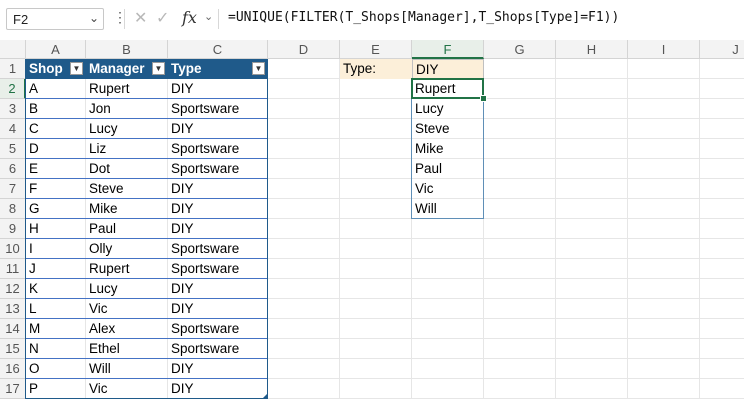  What do you see at coordinates (13, 49) in the screenshot?
I see `select-all-corner` at bounding box center [13, 49].